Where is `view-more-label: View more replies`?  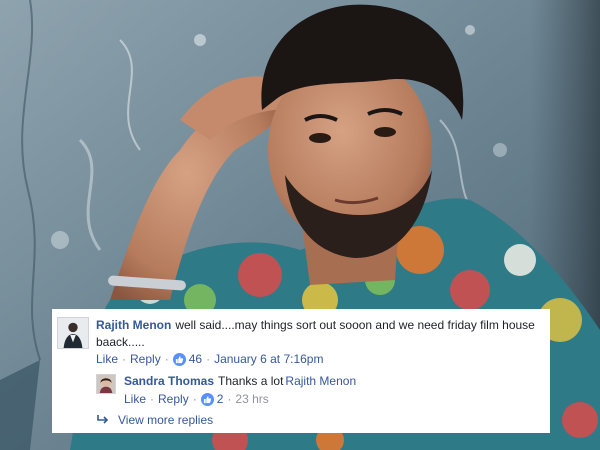 view-more-label: View more replies is located at coordinates (165, 420).